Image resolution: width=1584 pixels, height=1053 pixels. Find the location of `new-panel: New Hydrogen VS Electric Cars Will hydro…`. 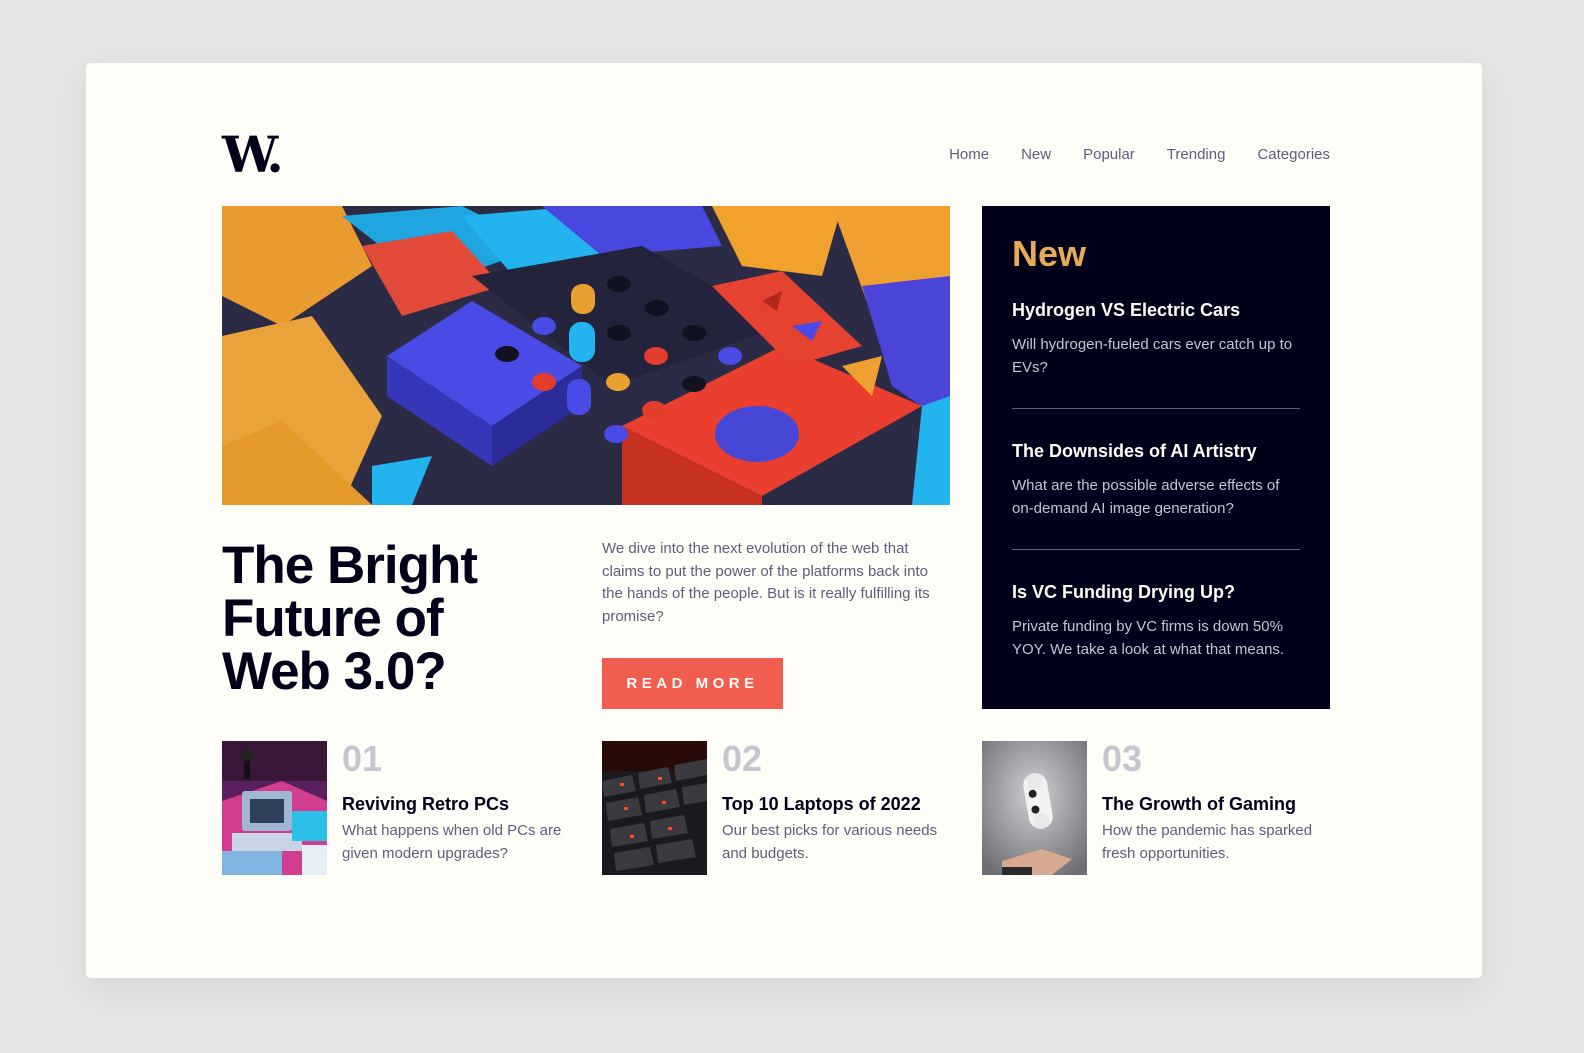

new-panel: New Hydrogen VS Electric Cars Will hydro… is located at coordinates (1156, 457).